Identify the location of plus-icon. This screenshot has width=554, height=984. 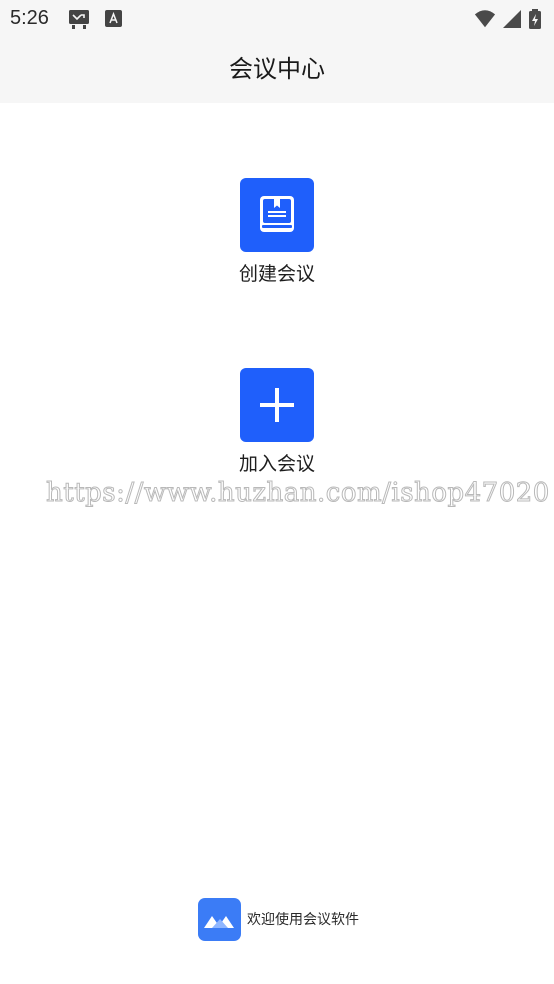
(277, 405).